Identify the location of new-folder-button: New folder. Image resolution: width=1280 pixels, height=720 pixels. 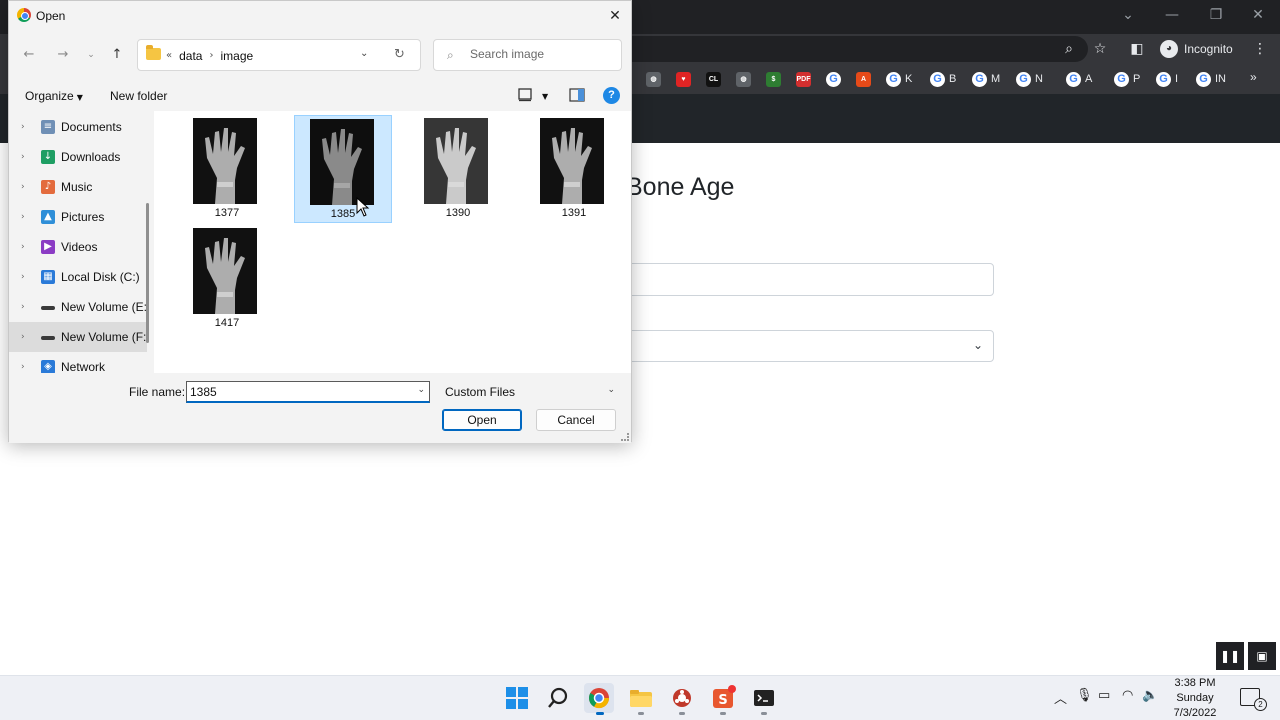
(138, 96).